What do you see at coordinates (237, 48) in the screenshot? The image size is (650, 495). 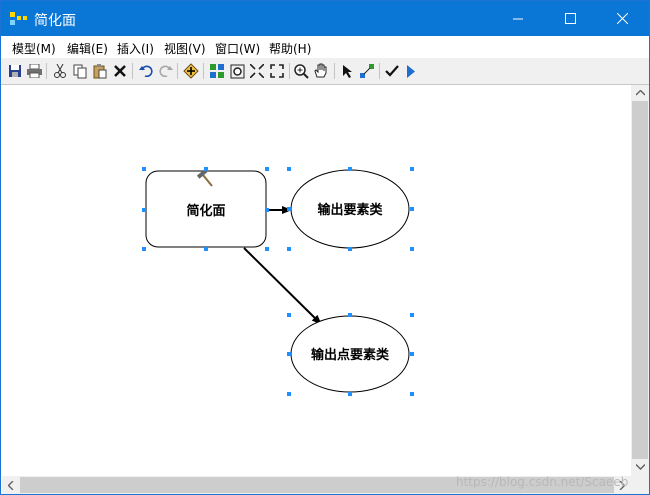 I see `menu-window: 窗口(W)` at bounding box center [237, 48].